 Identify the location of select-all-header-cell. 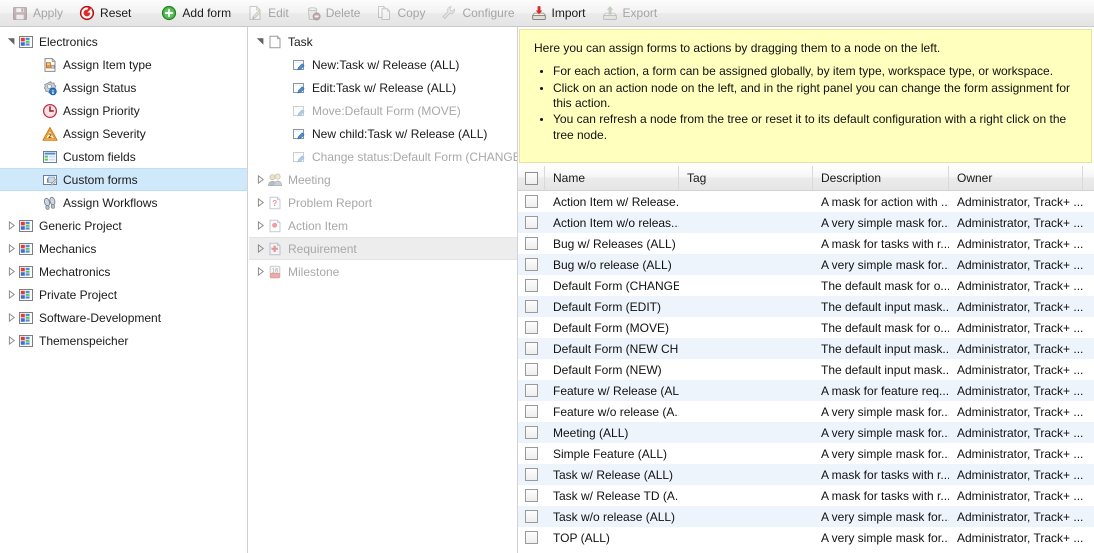
(531, 178).